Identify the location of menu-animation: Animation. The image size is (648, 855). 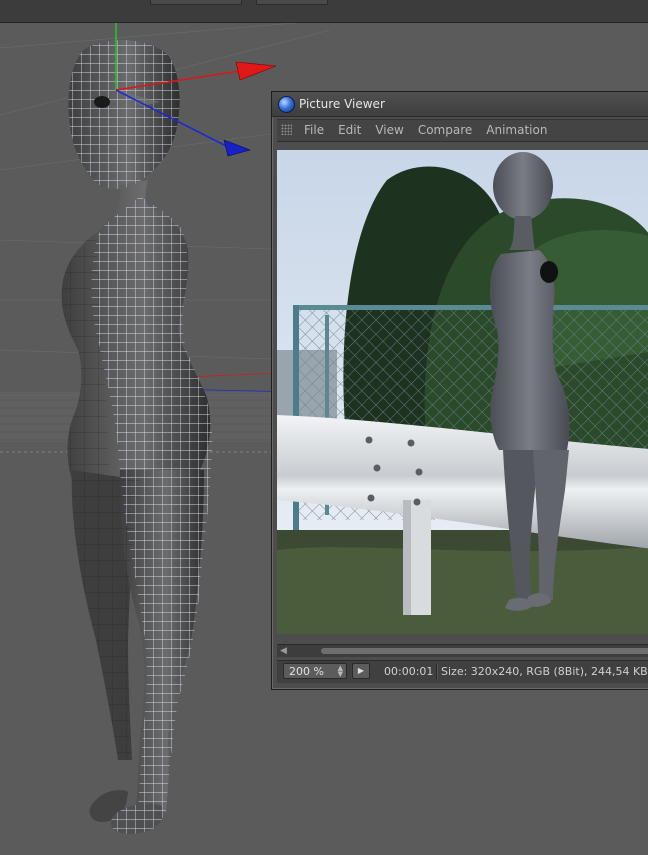
(516, 130).